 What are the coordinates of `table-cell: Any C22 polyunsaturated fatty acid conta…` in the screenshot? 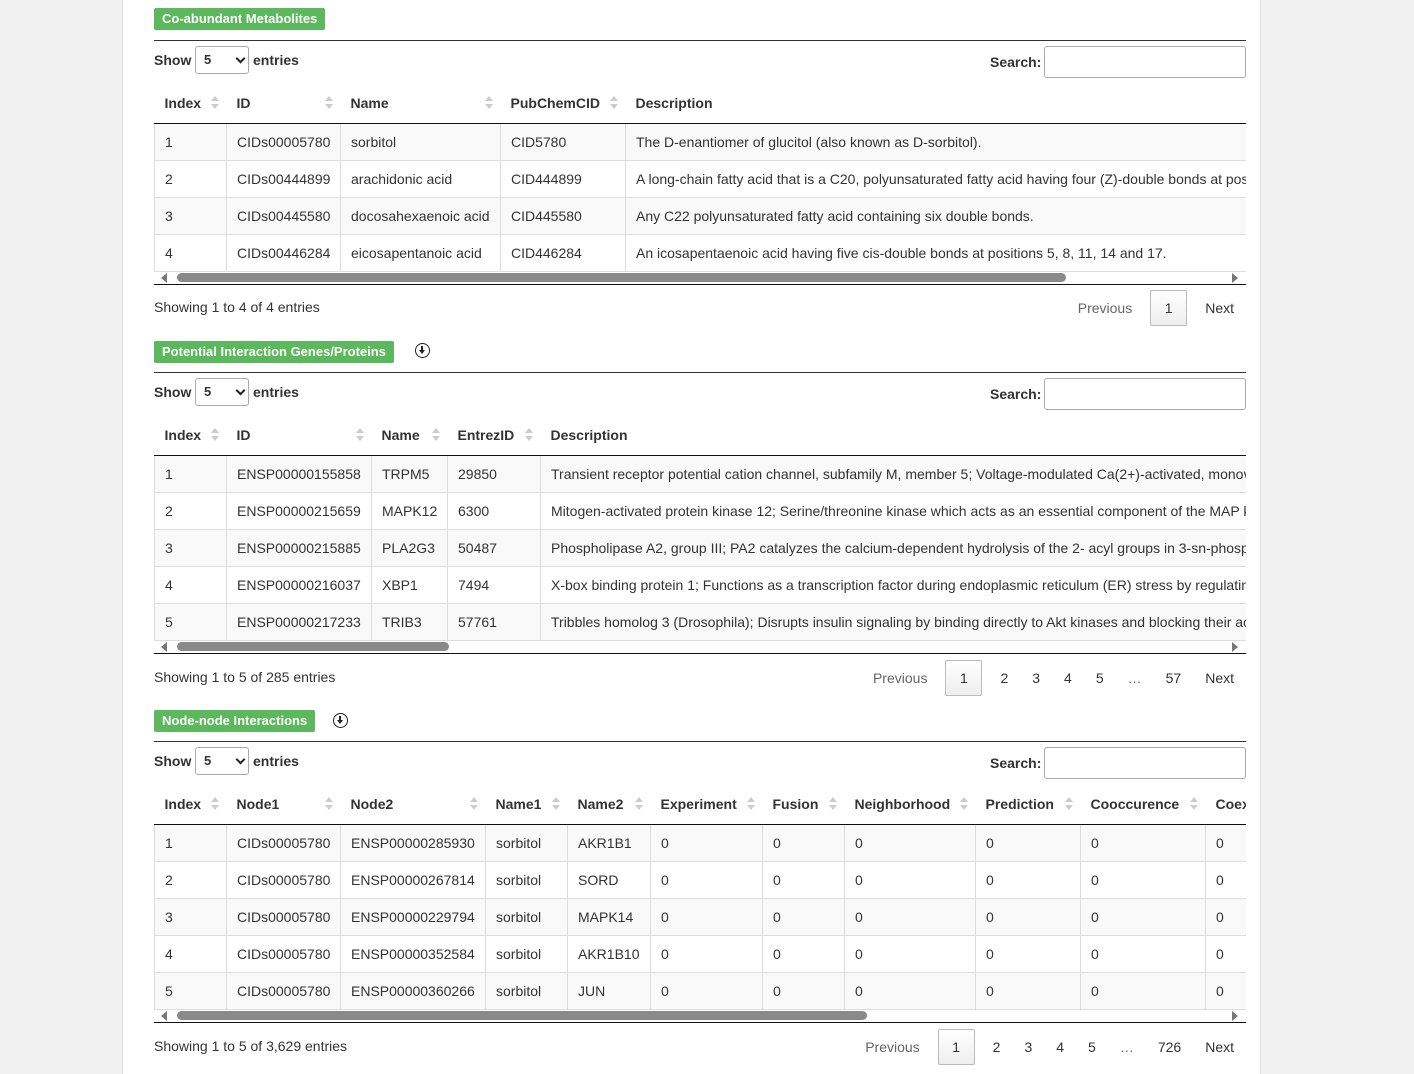 It's located at (935, 216).